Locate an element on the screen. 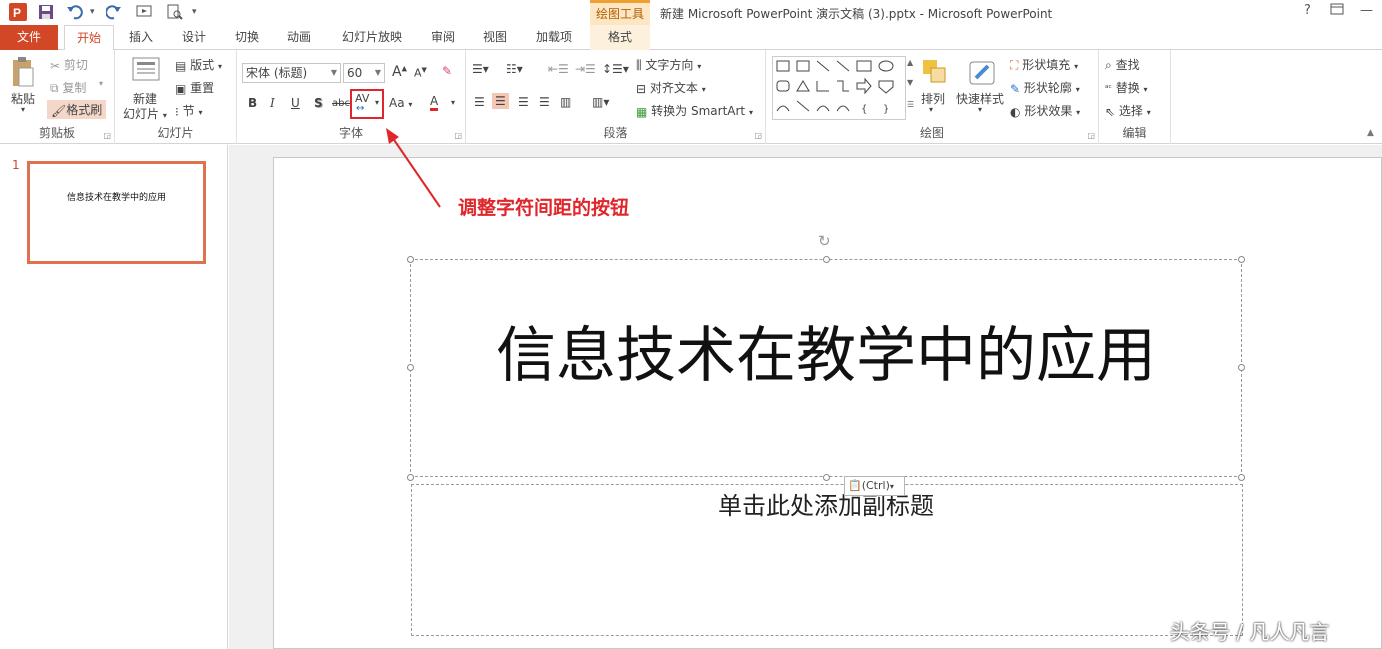  format-painter-button: 🖌格式刷 is located at coordinates (77, 109).